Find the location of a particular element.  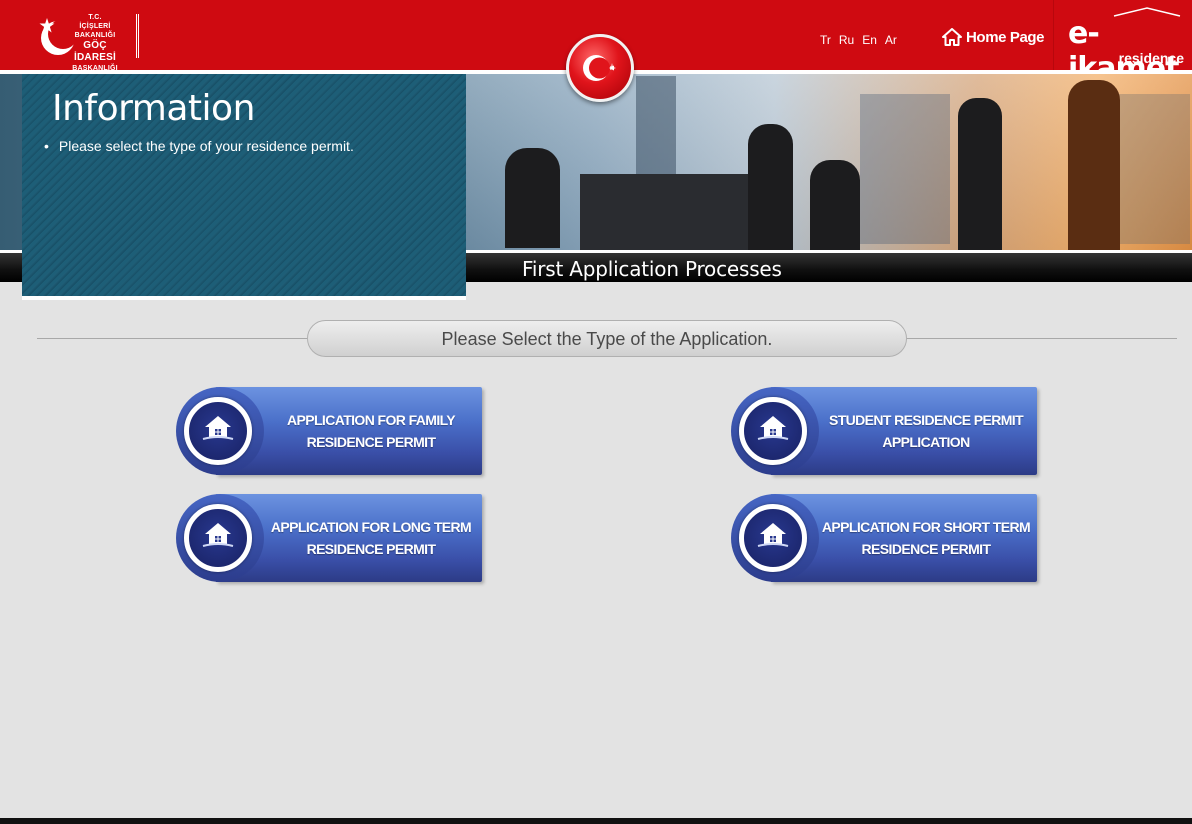

button-label-line1: APPLICATION FOR LONG TERM is located at coordinates (371, 527).